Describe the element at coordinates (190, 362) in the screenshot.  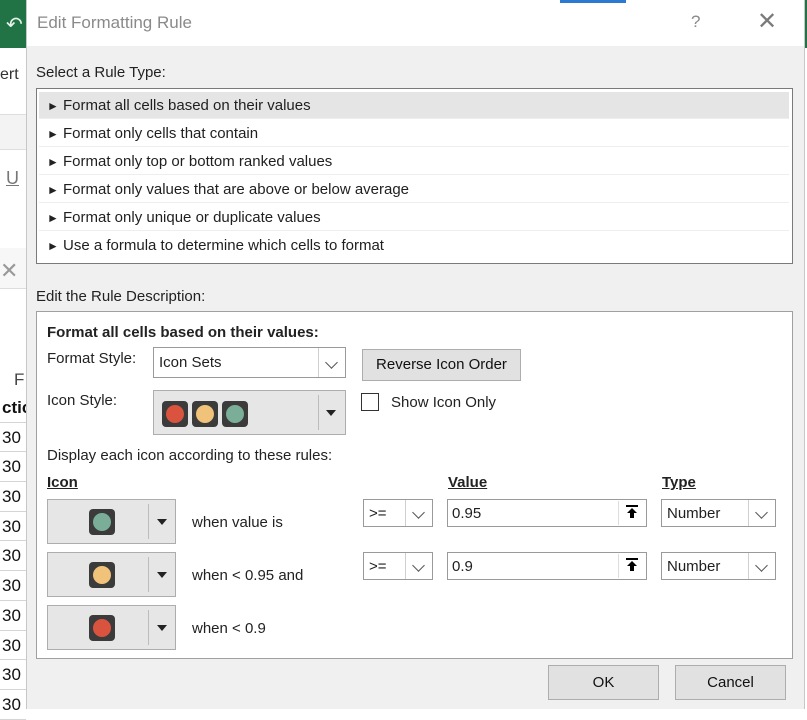
I see `format-style-value: Icon Sets` at that location.